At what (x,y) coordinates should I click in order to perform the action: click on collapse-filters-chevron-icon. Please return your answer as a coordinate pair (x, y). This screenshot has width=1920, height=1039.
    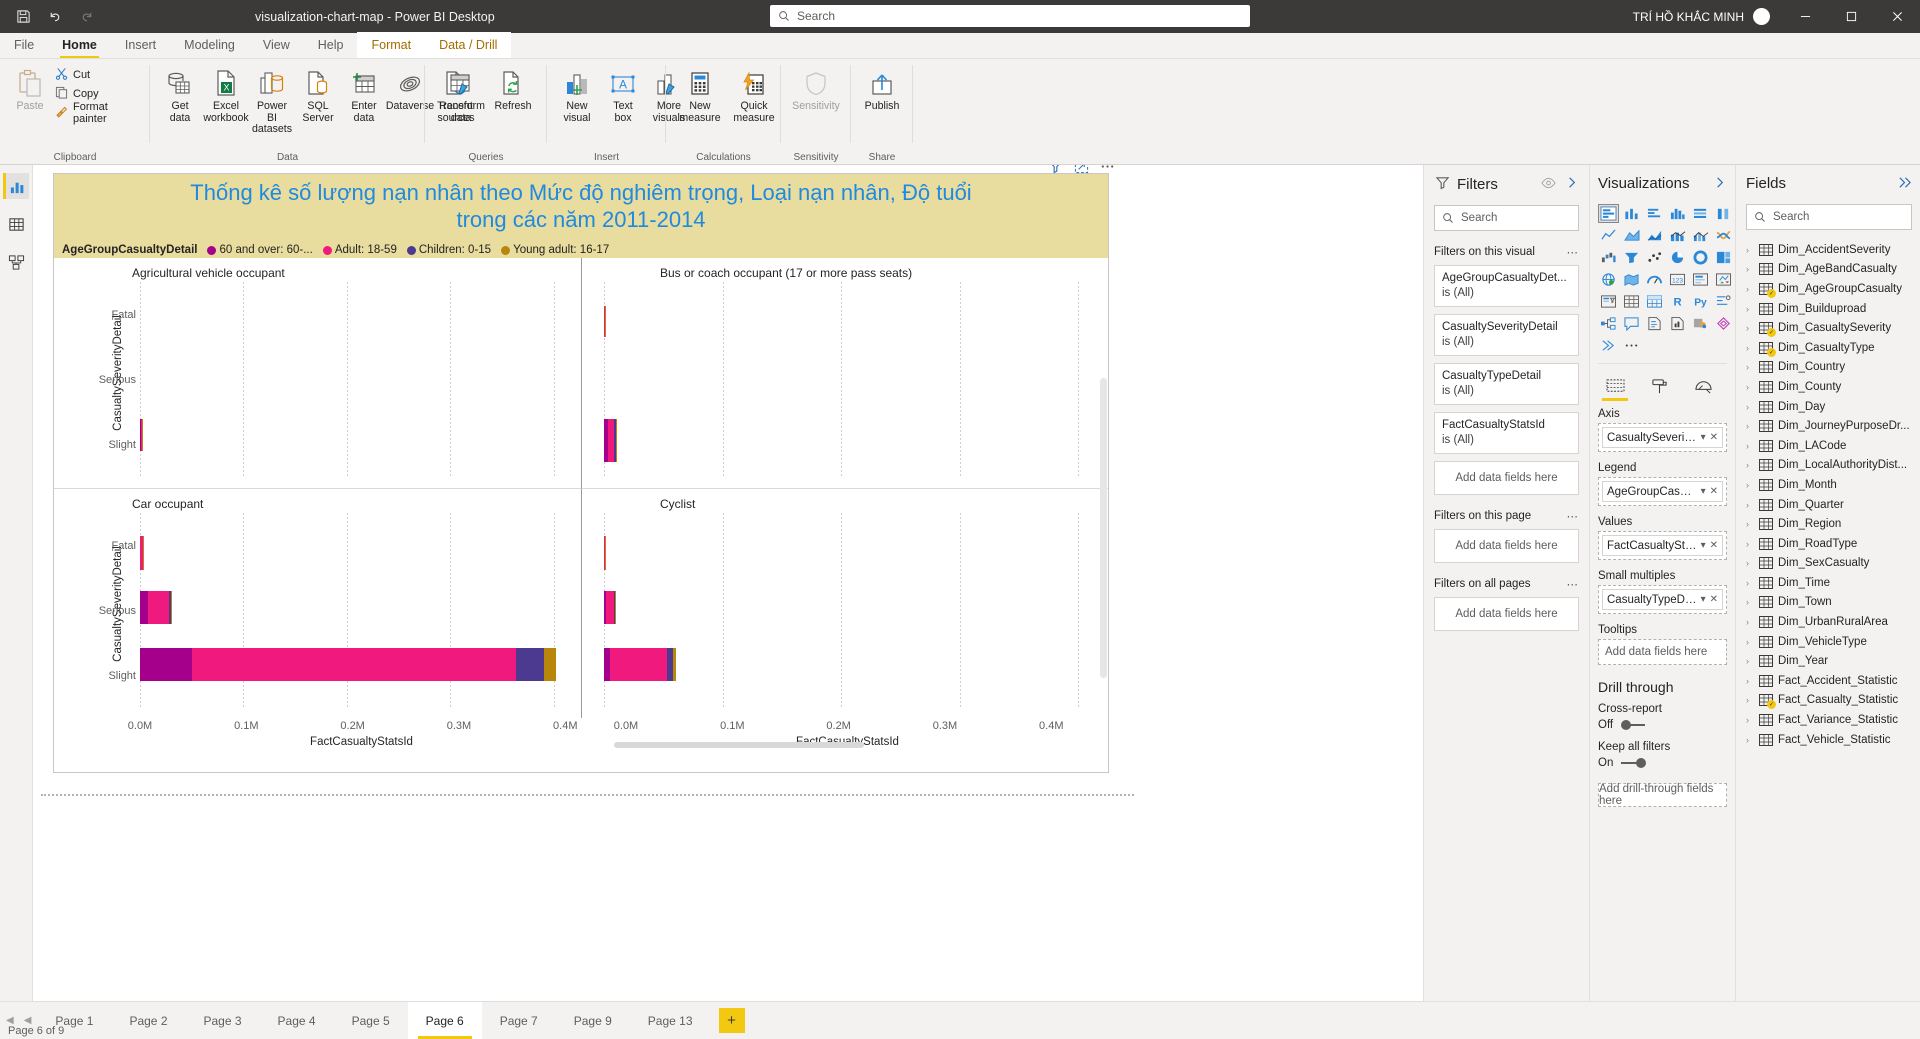
    Looking at the image, I should click on (1571, 184).